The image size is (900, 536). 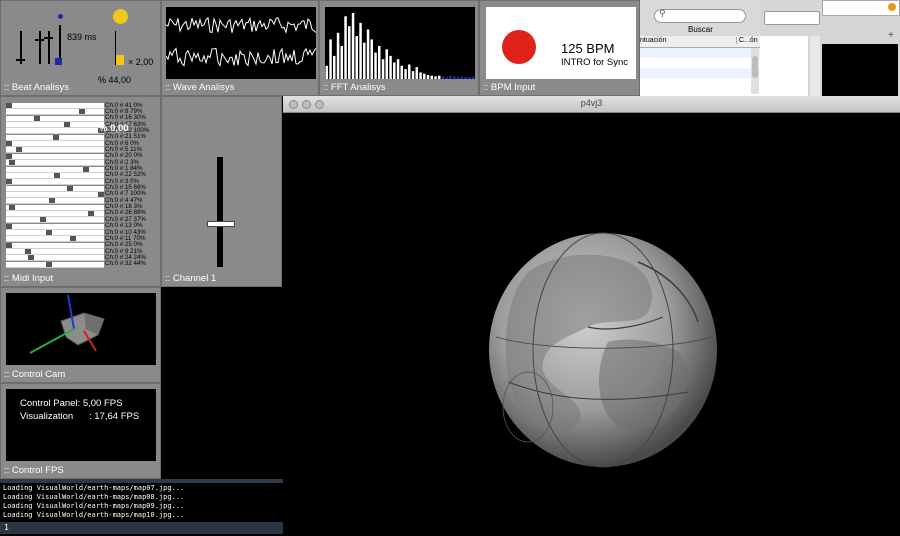 I want to click on console-top-border, so click(x=141, y=481).